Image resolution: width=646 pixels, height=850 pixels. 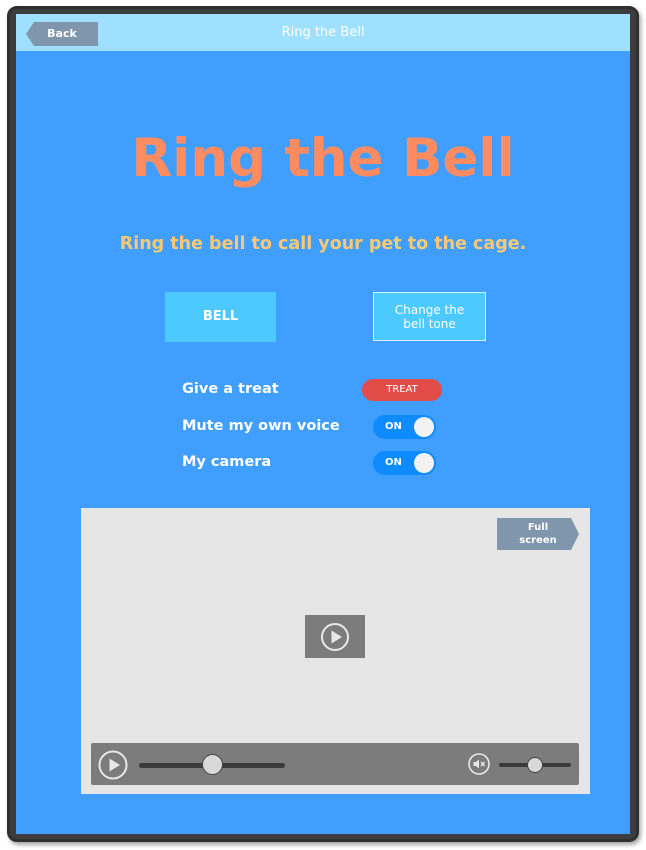 I want to click on top-bar-title: Ring the Bell, so click(x=323, y=32).